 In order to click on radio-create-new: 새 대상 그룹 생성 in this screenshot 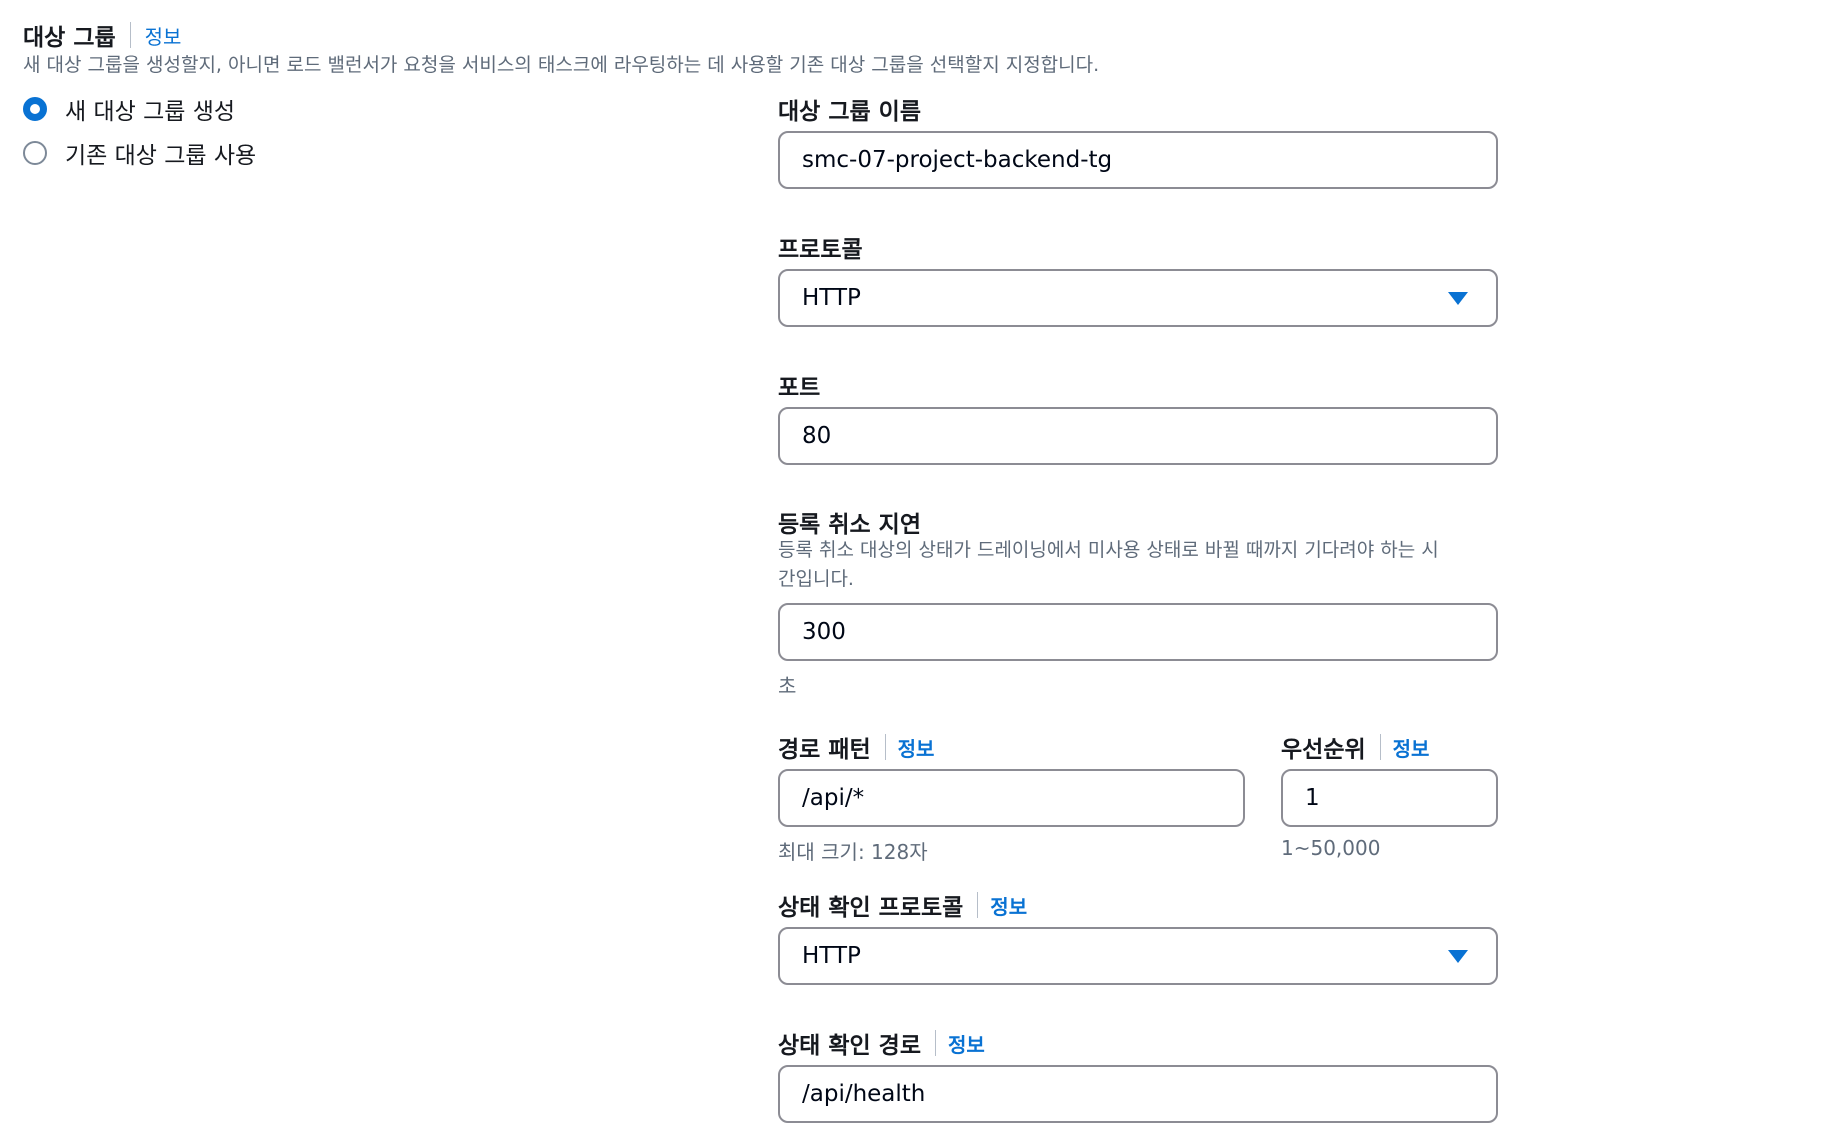, I will do `click(139, 109)`.